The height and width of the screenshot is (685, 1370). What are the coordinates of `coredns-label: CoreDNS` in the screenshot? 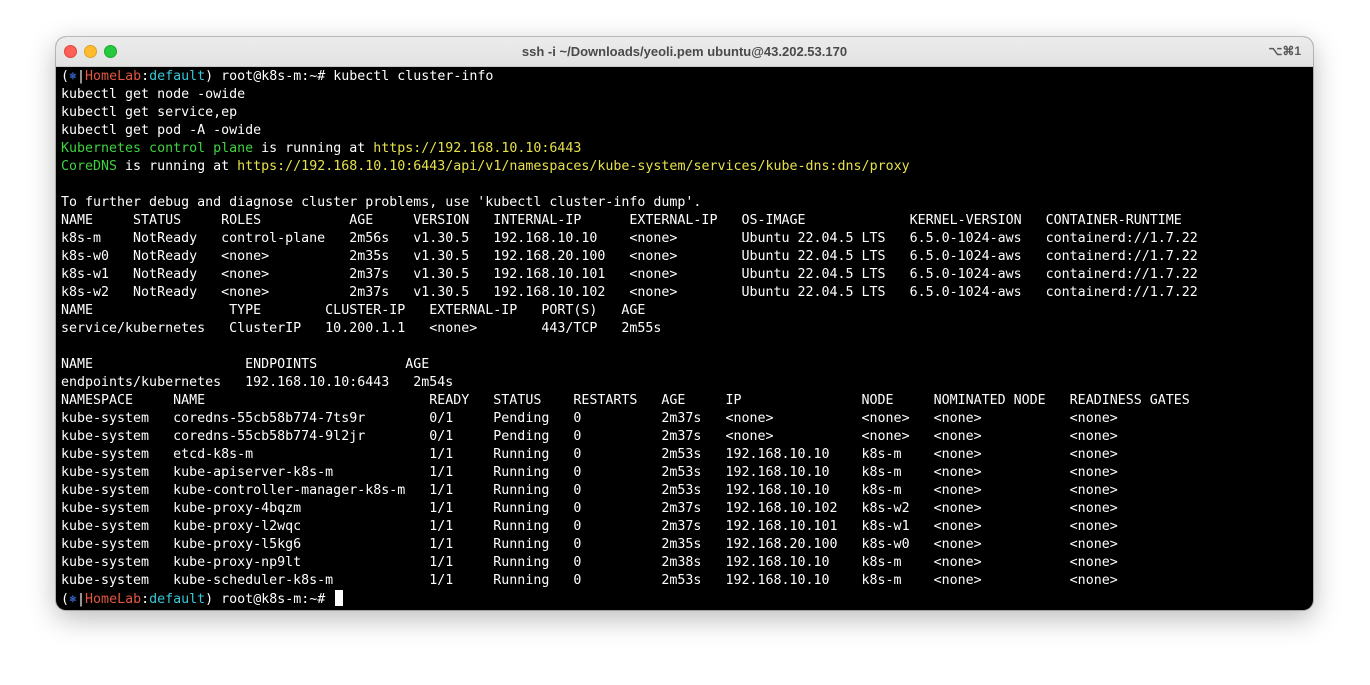 It's located at (89, 166).